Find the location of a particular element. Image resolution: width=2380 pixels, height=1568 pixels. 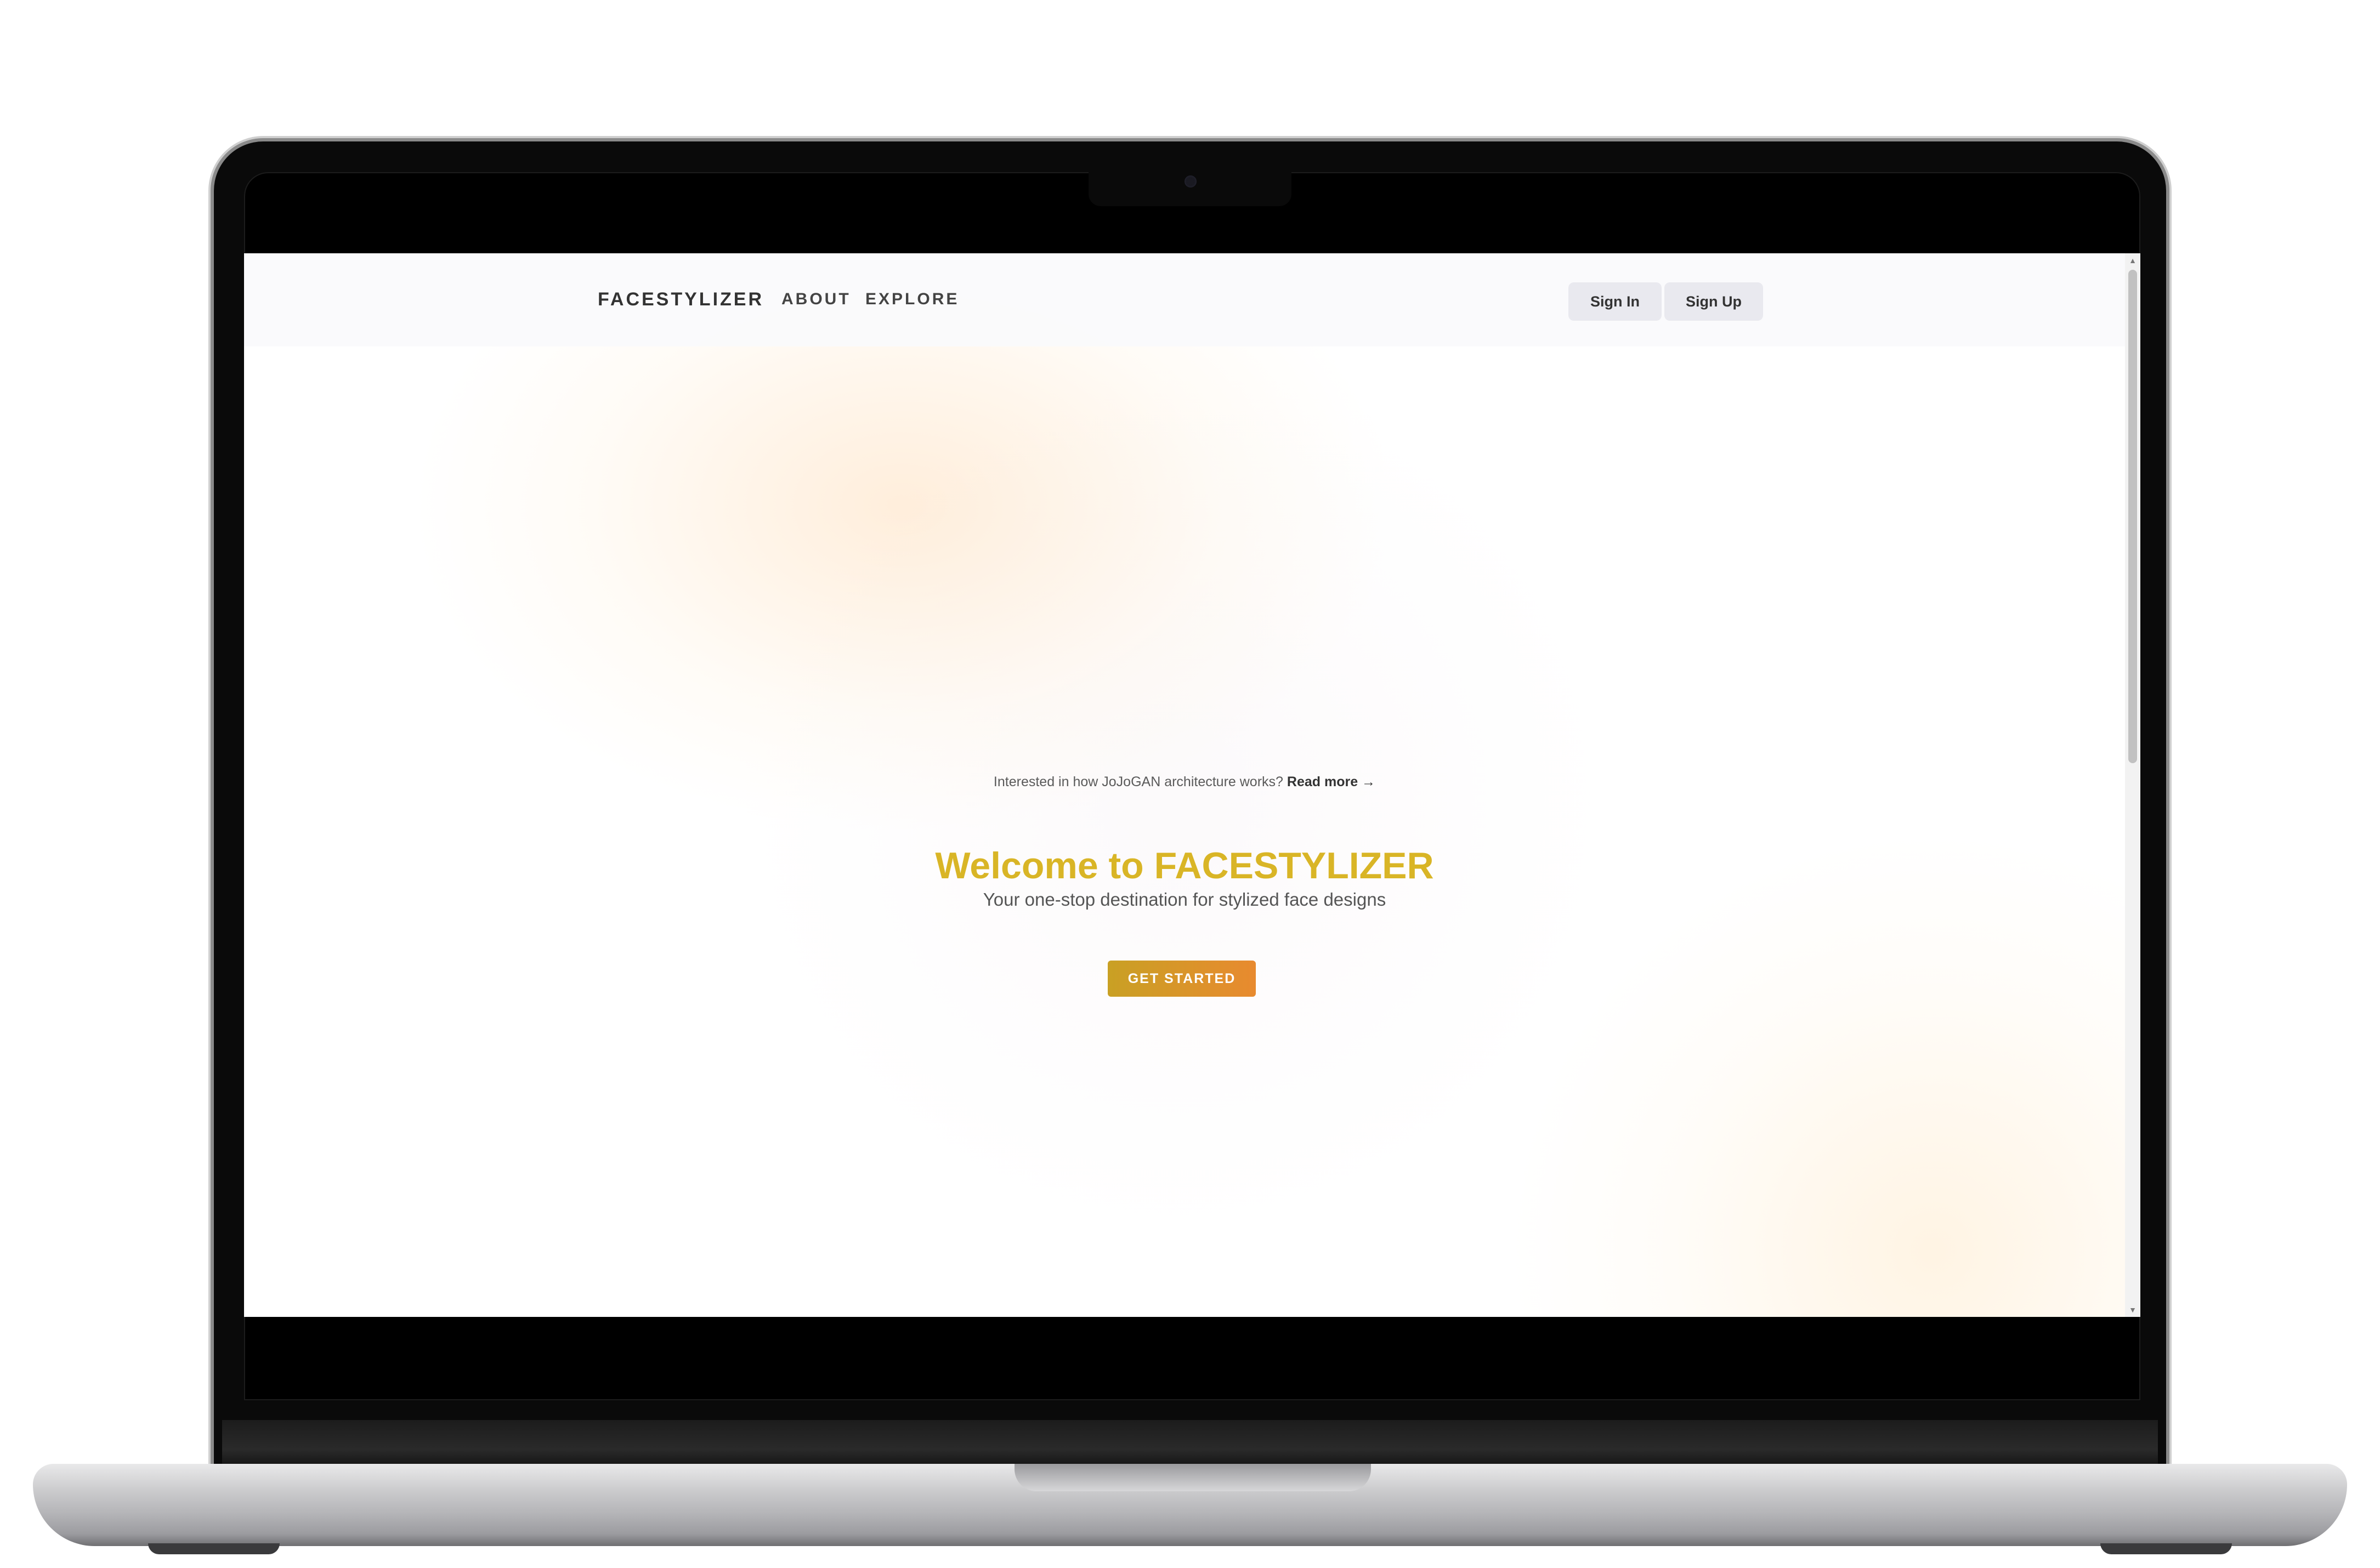

laptop-foot-right is located at coordinates (2166, 1548).